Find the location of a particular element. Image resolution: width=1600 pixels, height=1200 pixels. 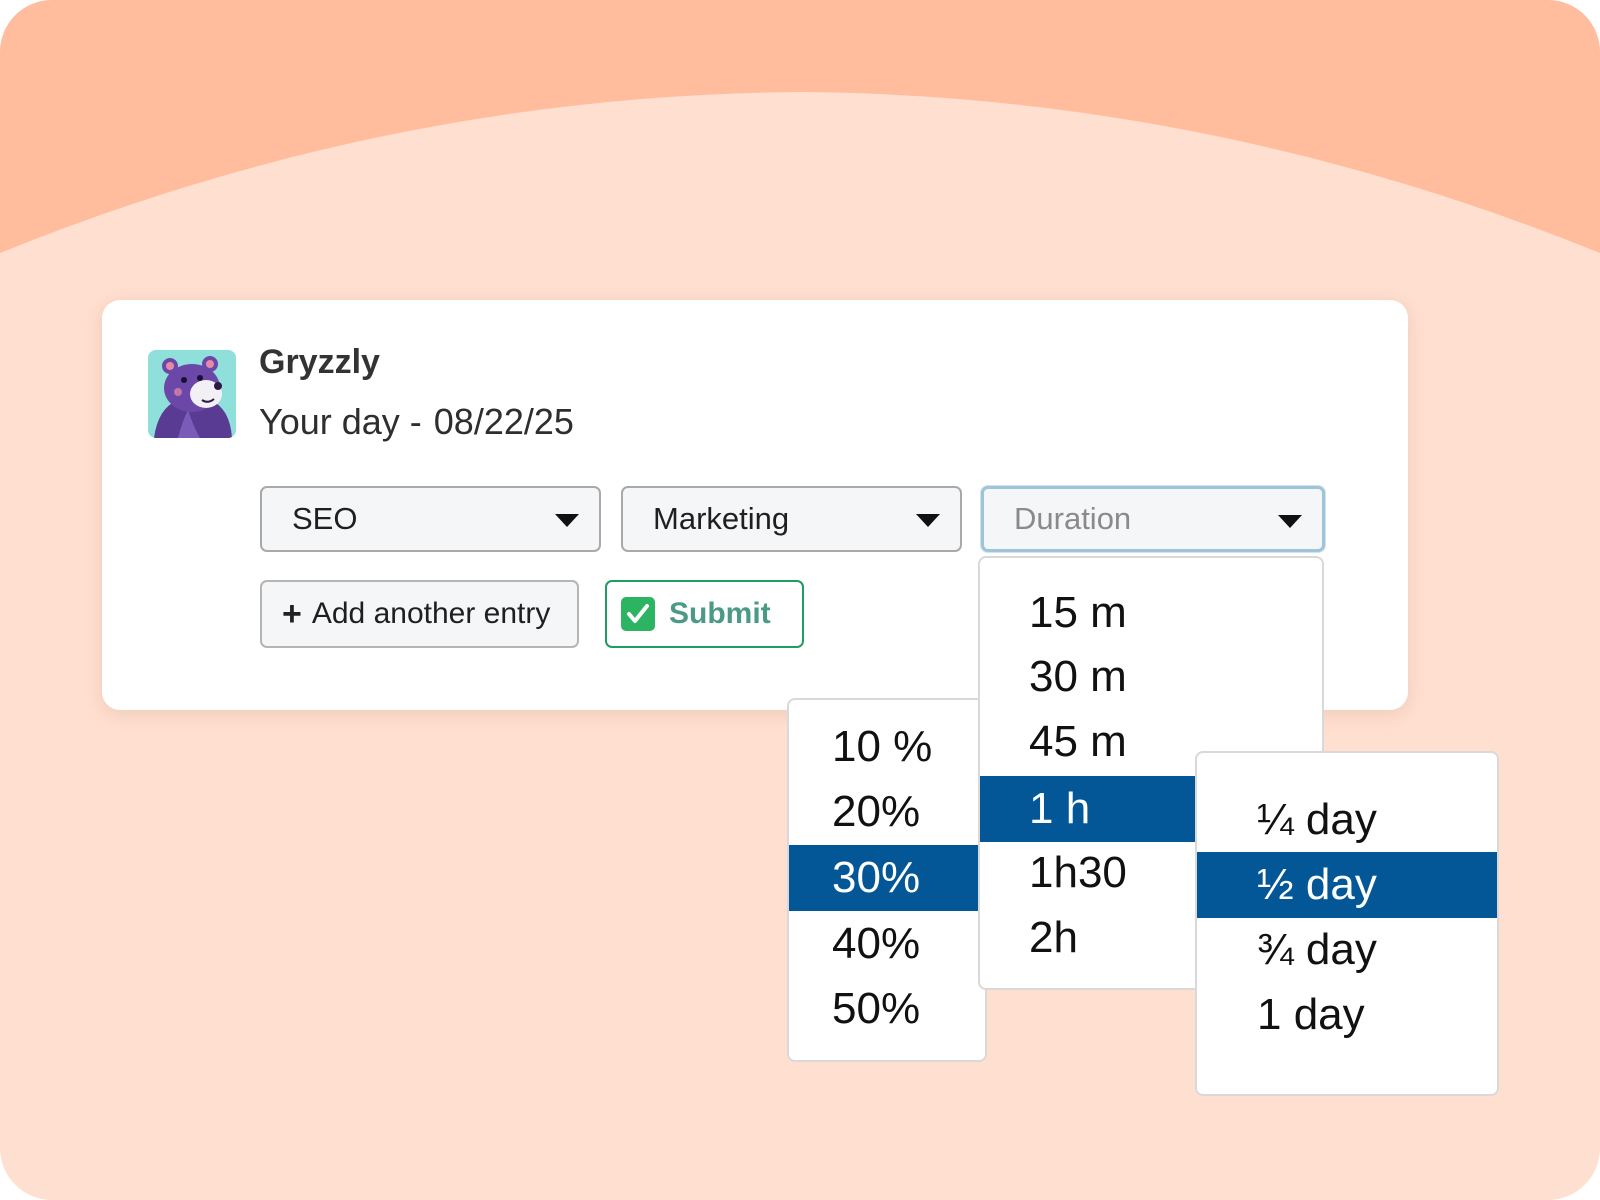

category-select-value: Marketing is located at coordinates (721, 518).